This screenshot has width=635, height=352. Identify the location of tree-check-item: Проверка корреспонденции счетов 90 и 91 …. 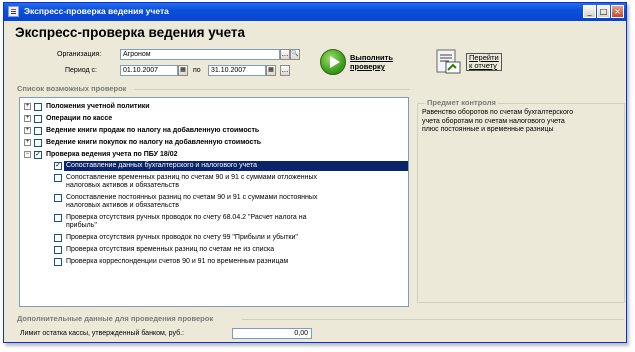
(214, 263).